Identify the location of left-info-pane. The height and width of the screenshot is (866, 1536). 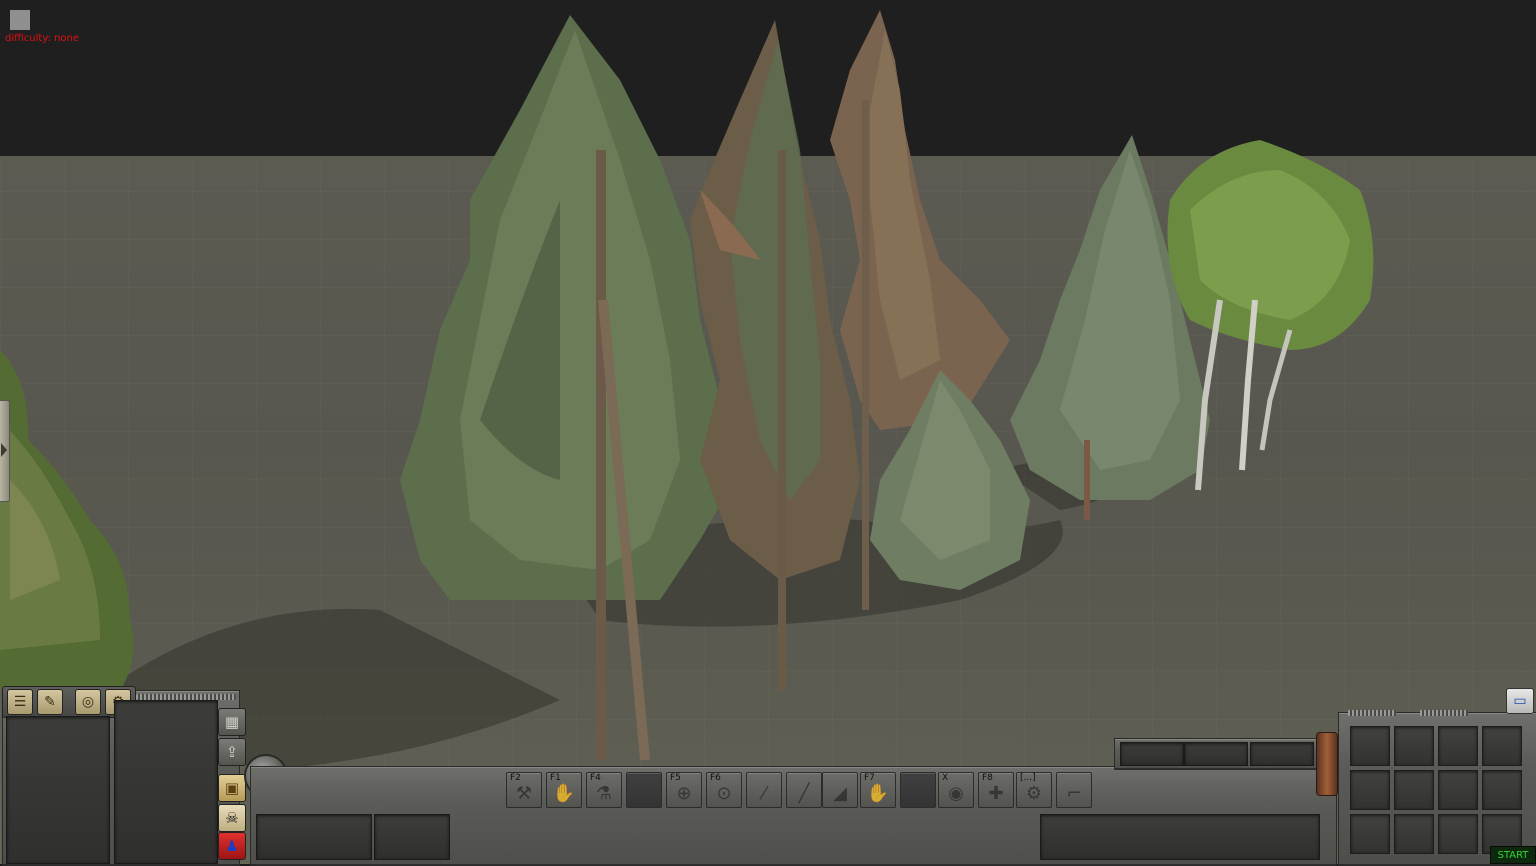
(58, 790).